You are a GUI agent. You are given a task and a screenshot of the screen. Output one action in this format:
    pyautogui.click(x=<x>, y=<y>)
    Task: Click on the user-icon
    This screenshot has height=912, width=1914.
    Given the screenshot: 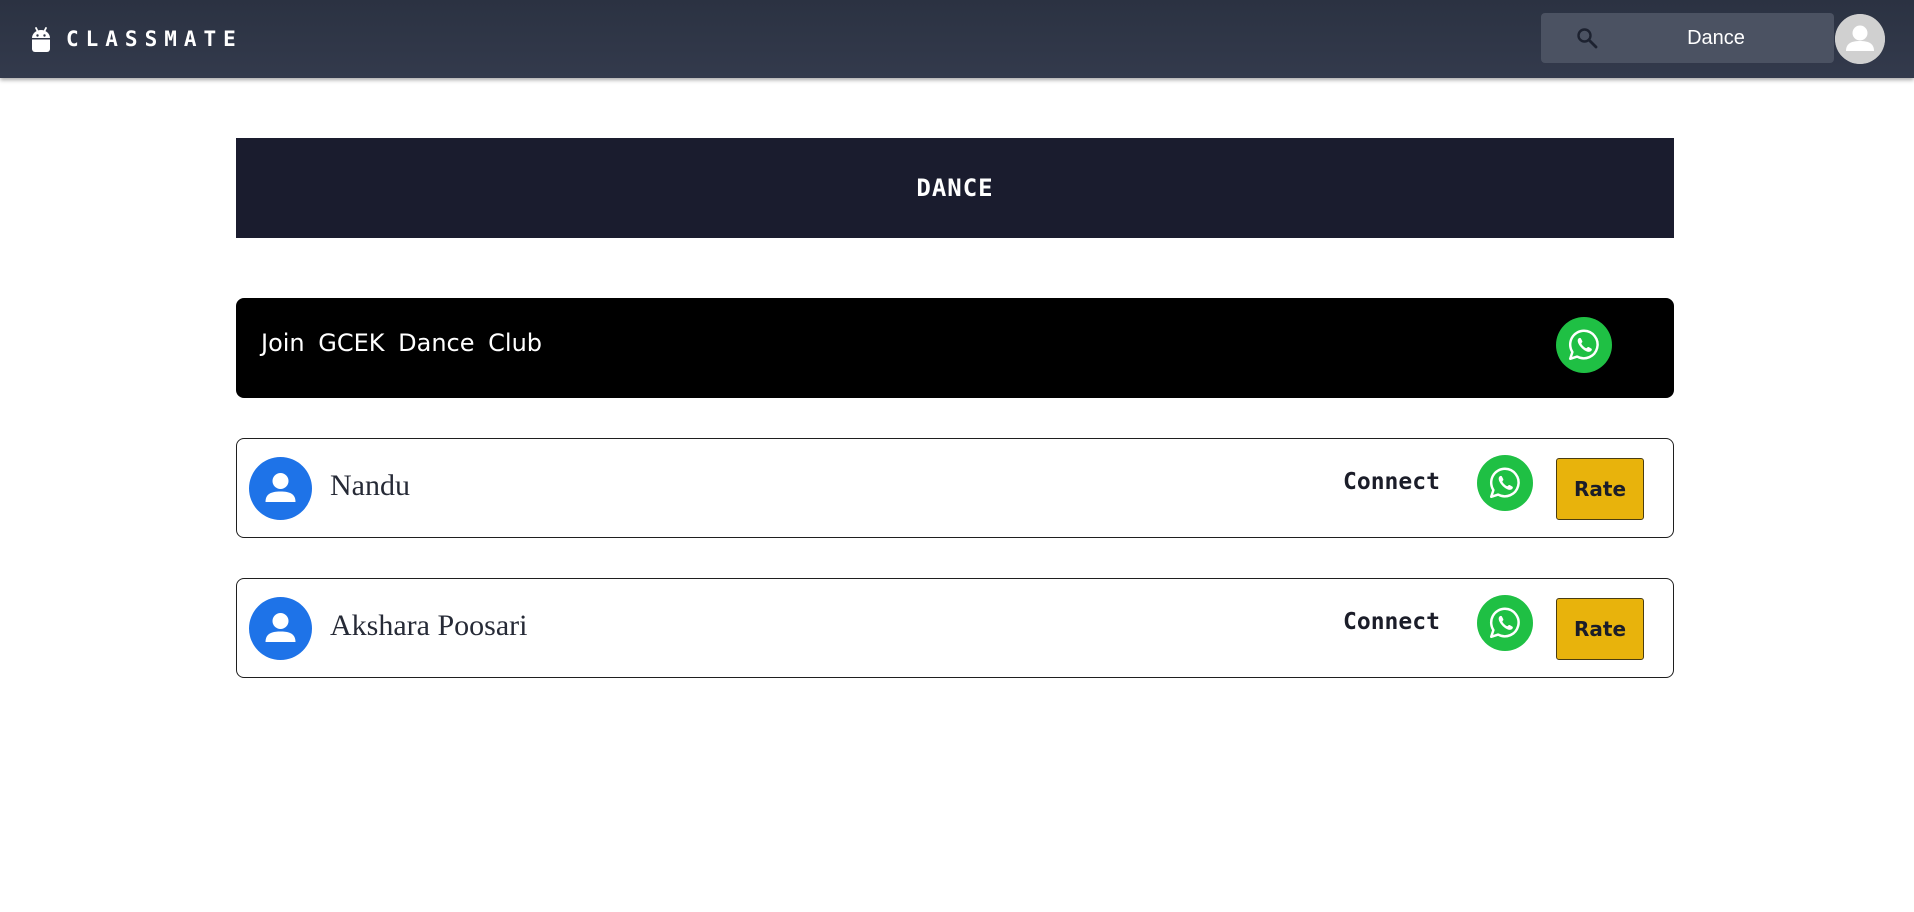 What is the action you would take?
    pyautogui.click(x=1860, y=39)
    